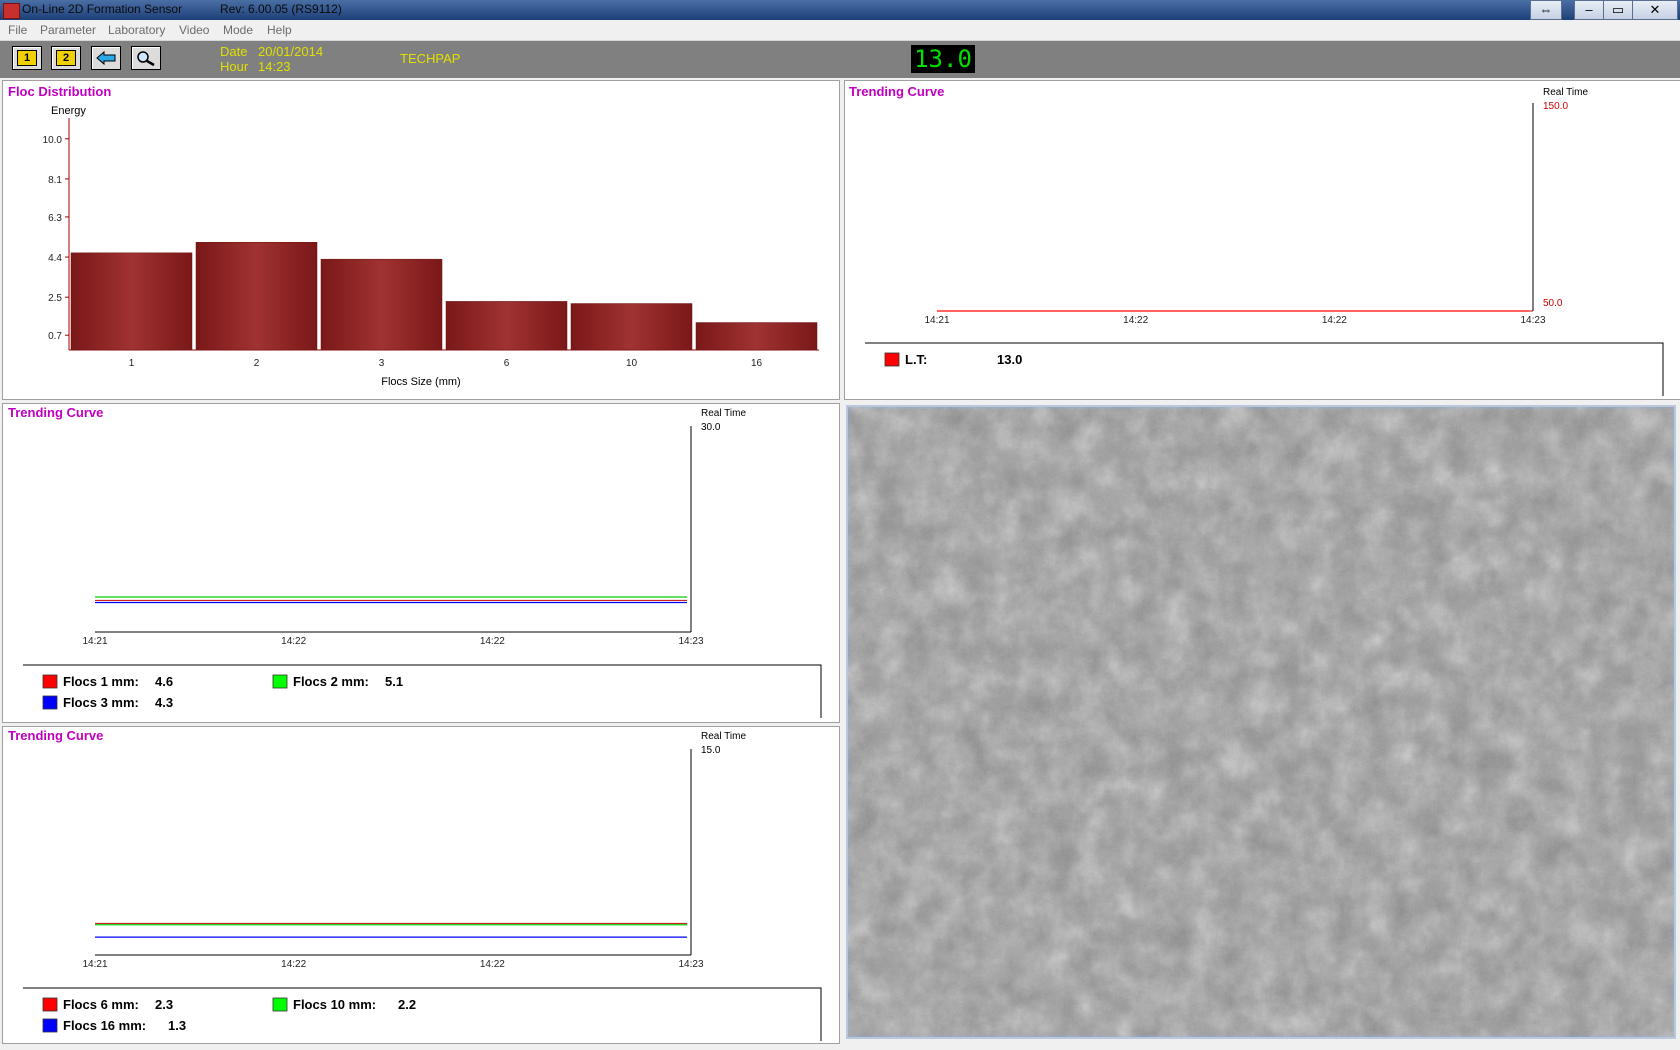  What do you see at coordinates (916, 359) in the screenshot?
I see `legend-name: L.T:` at bounding box center [916, 359].